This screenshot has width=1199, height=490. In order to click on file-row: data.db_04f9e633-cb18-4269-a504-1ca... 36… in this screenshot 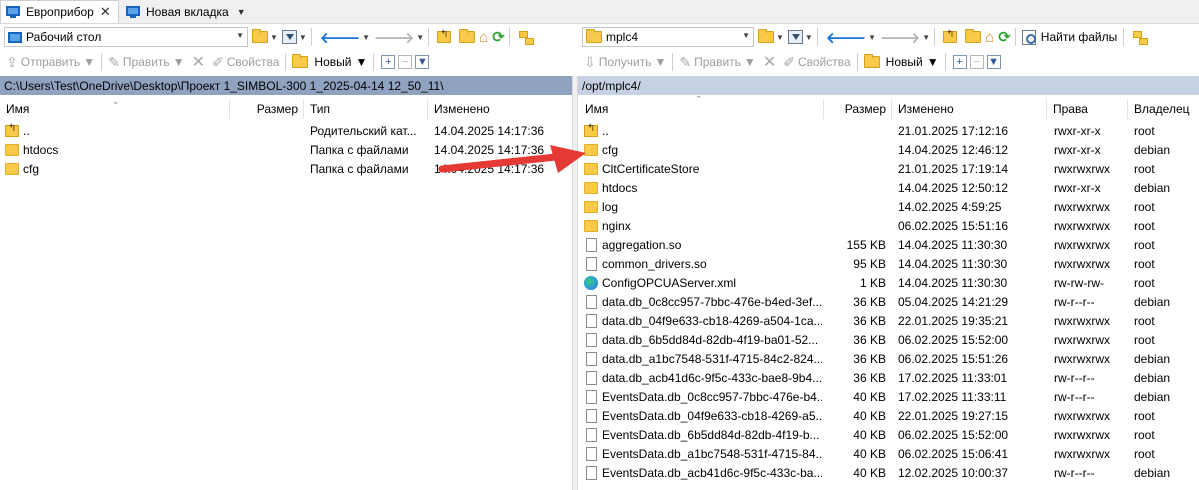, I will do `click(888, 320)`.